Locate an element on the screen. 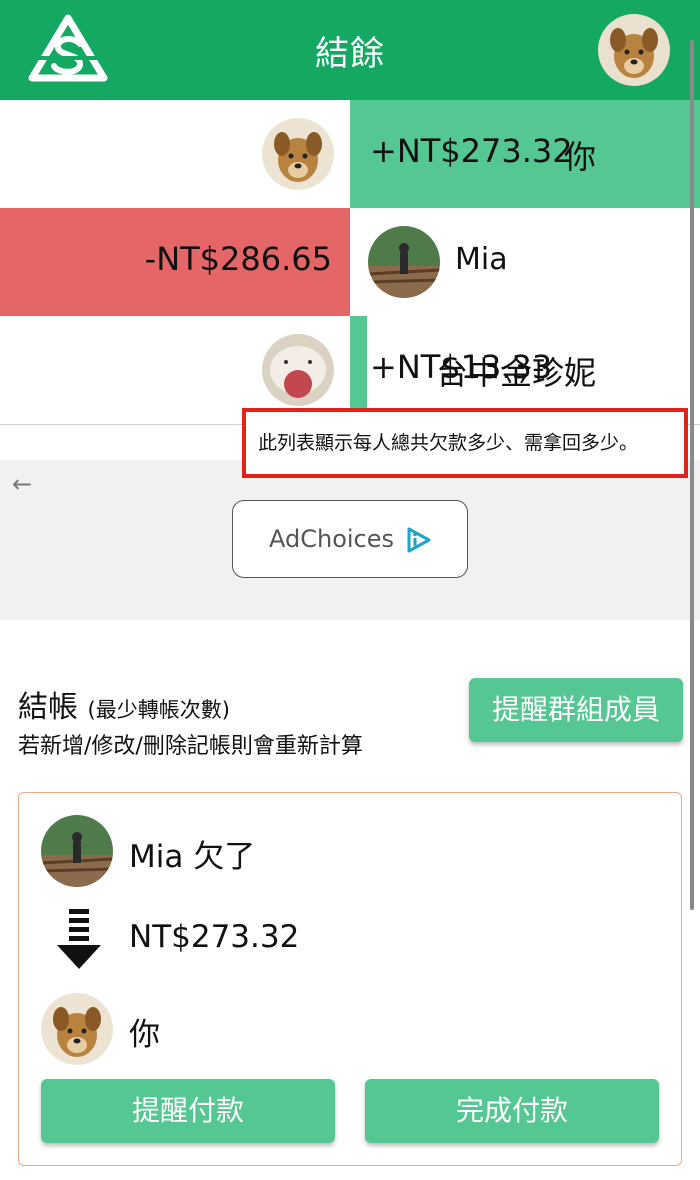 The width and height of the screenshot is (700, 1180). creditor-label: 你 is located at coordinates (144, 1035).